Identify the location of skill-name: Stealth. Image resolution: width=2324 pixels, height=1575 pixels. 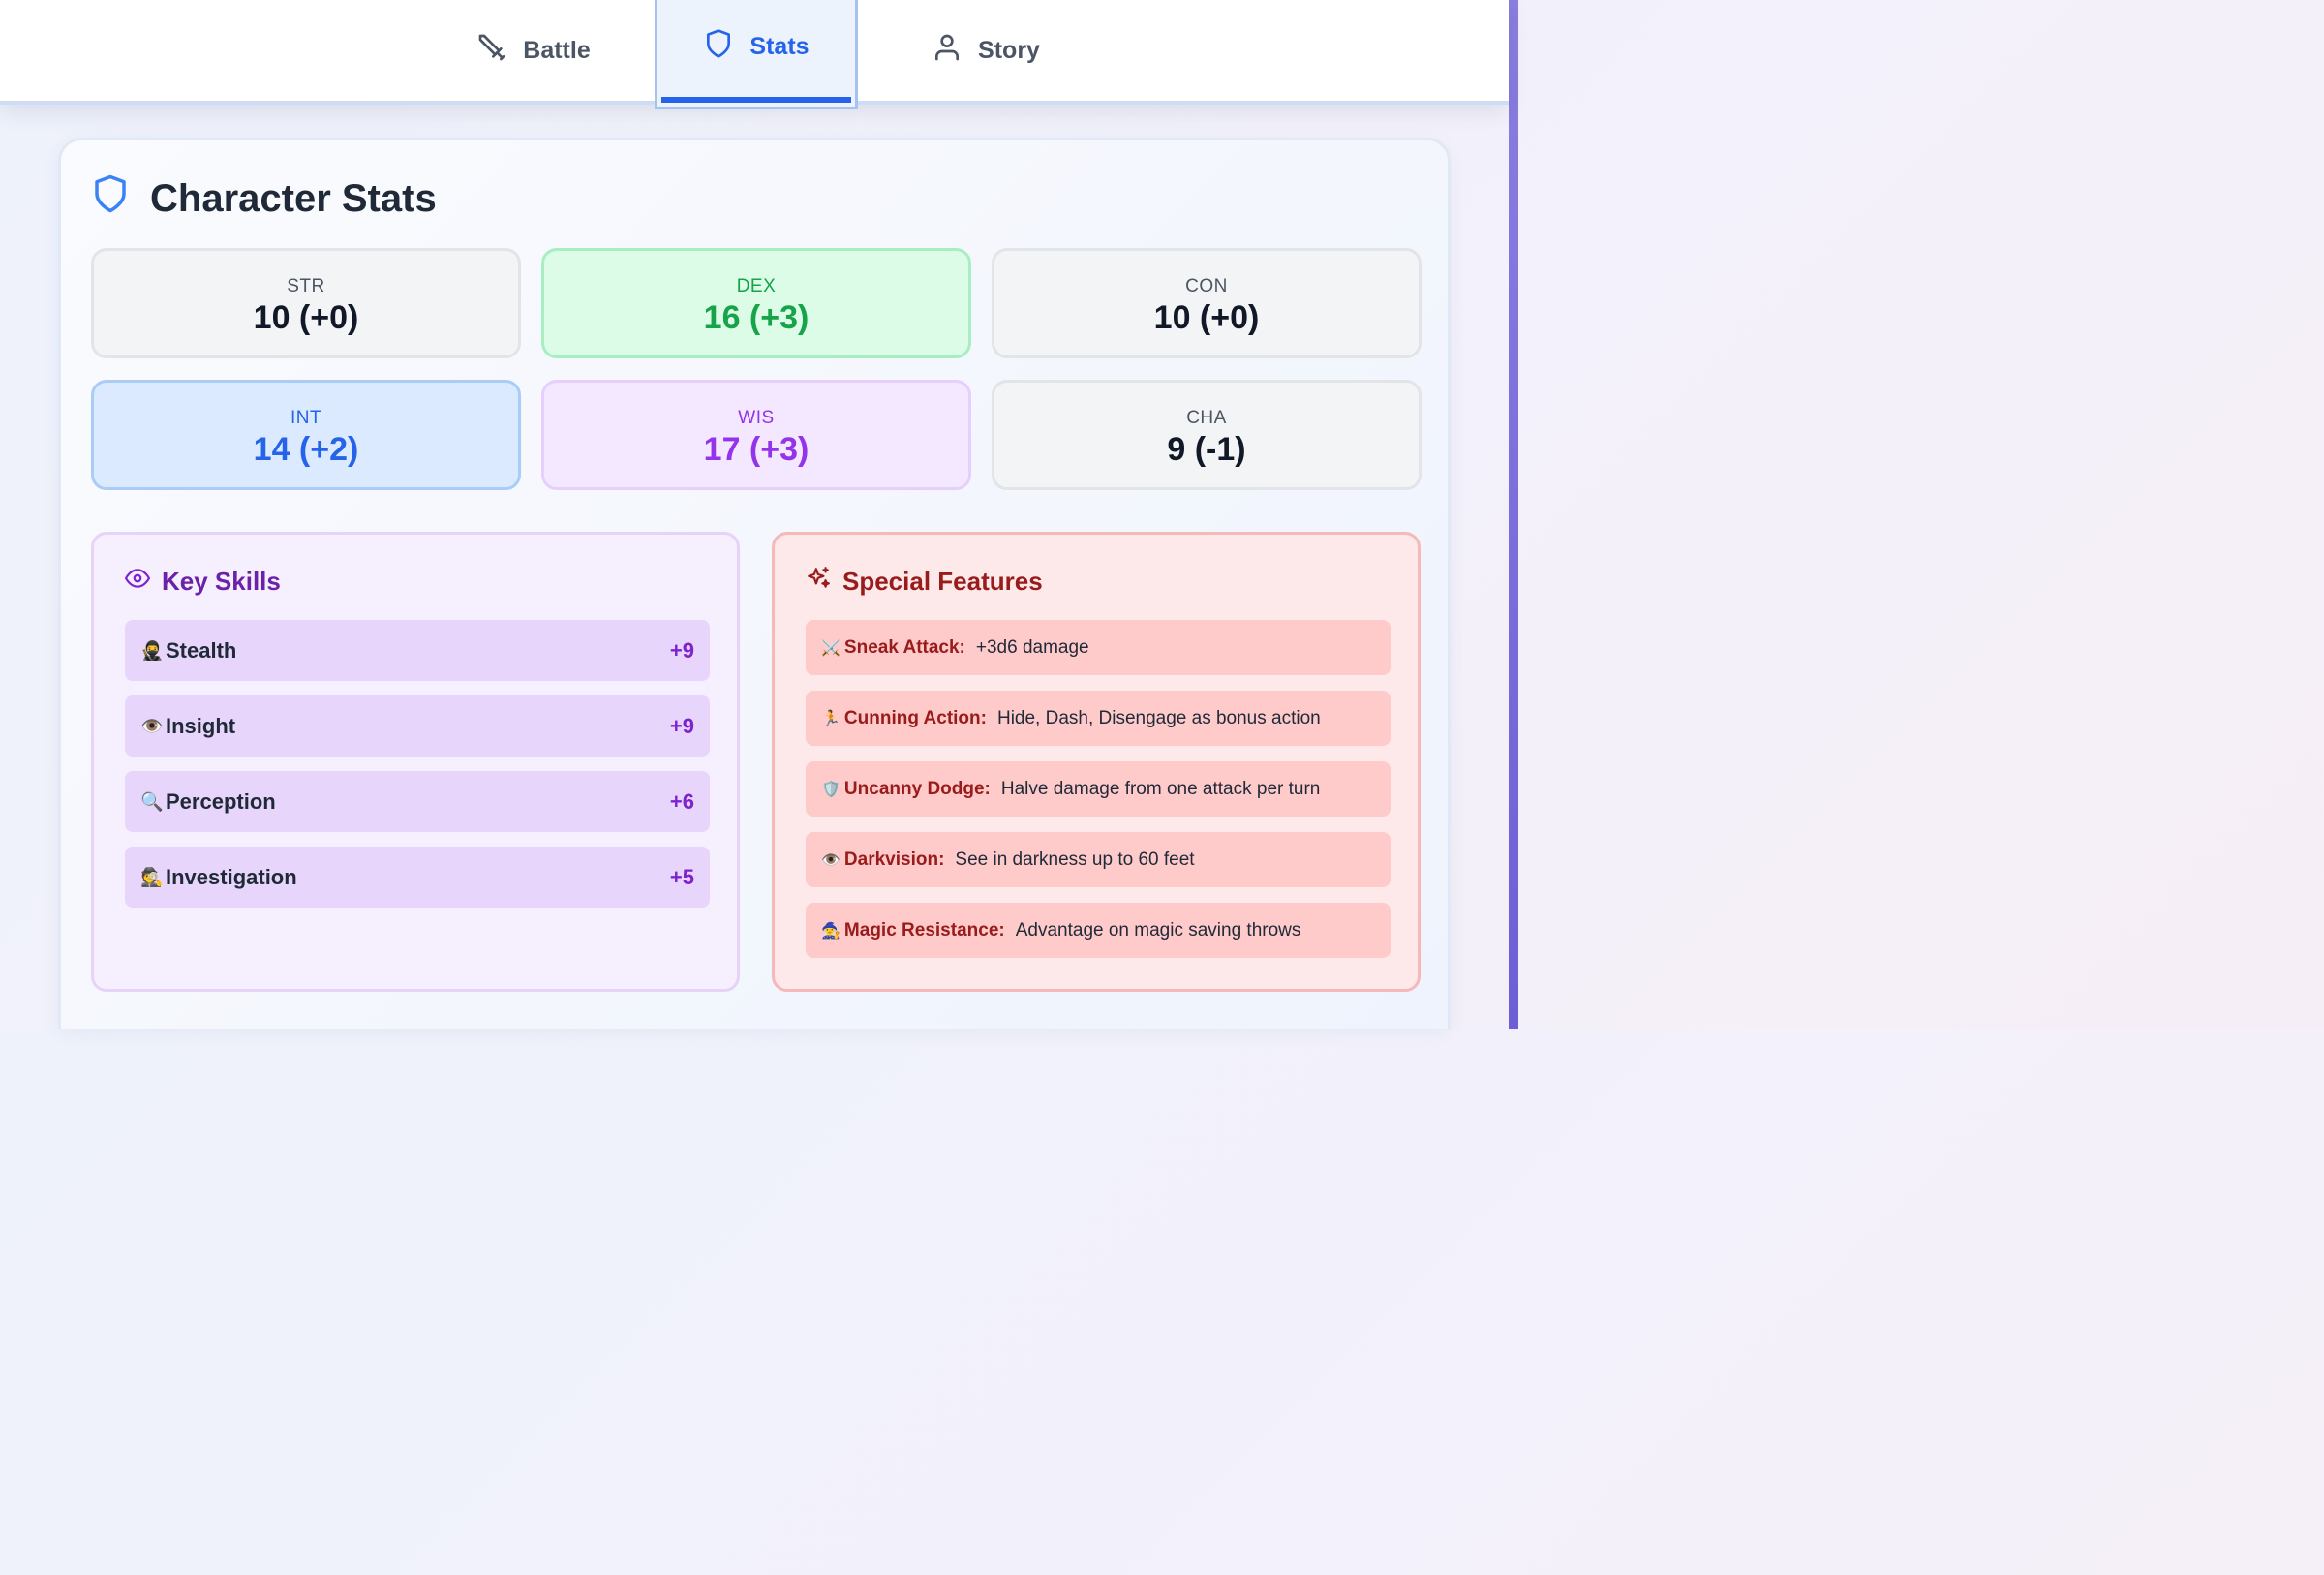
(202, 650).